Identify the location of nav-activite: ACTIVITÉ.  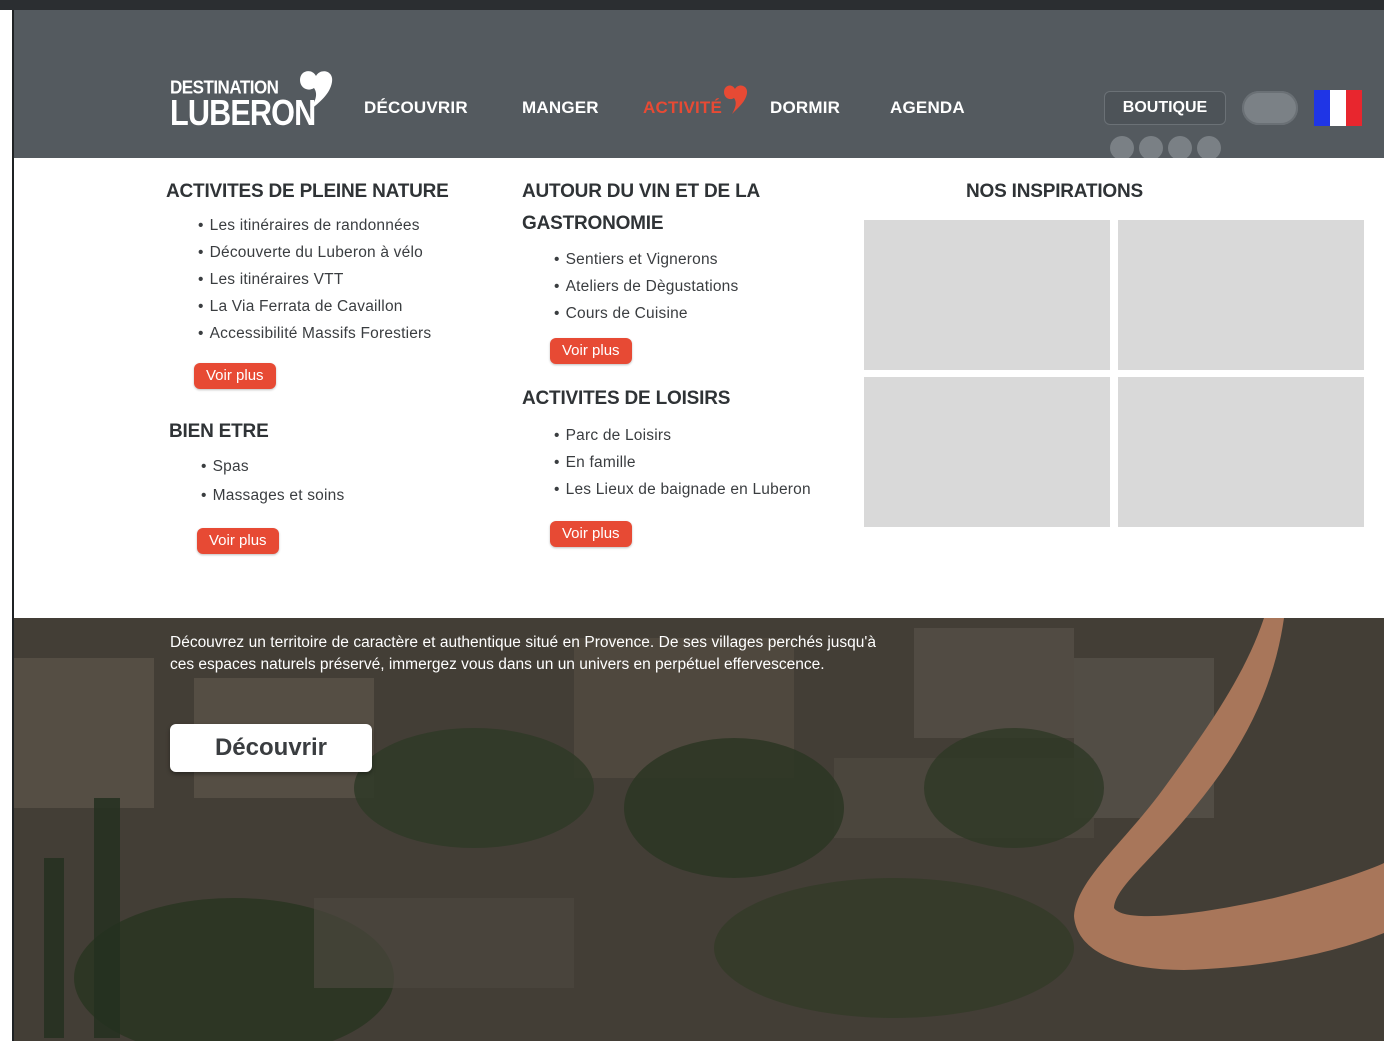
(682, 108).